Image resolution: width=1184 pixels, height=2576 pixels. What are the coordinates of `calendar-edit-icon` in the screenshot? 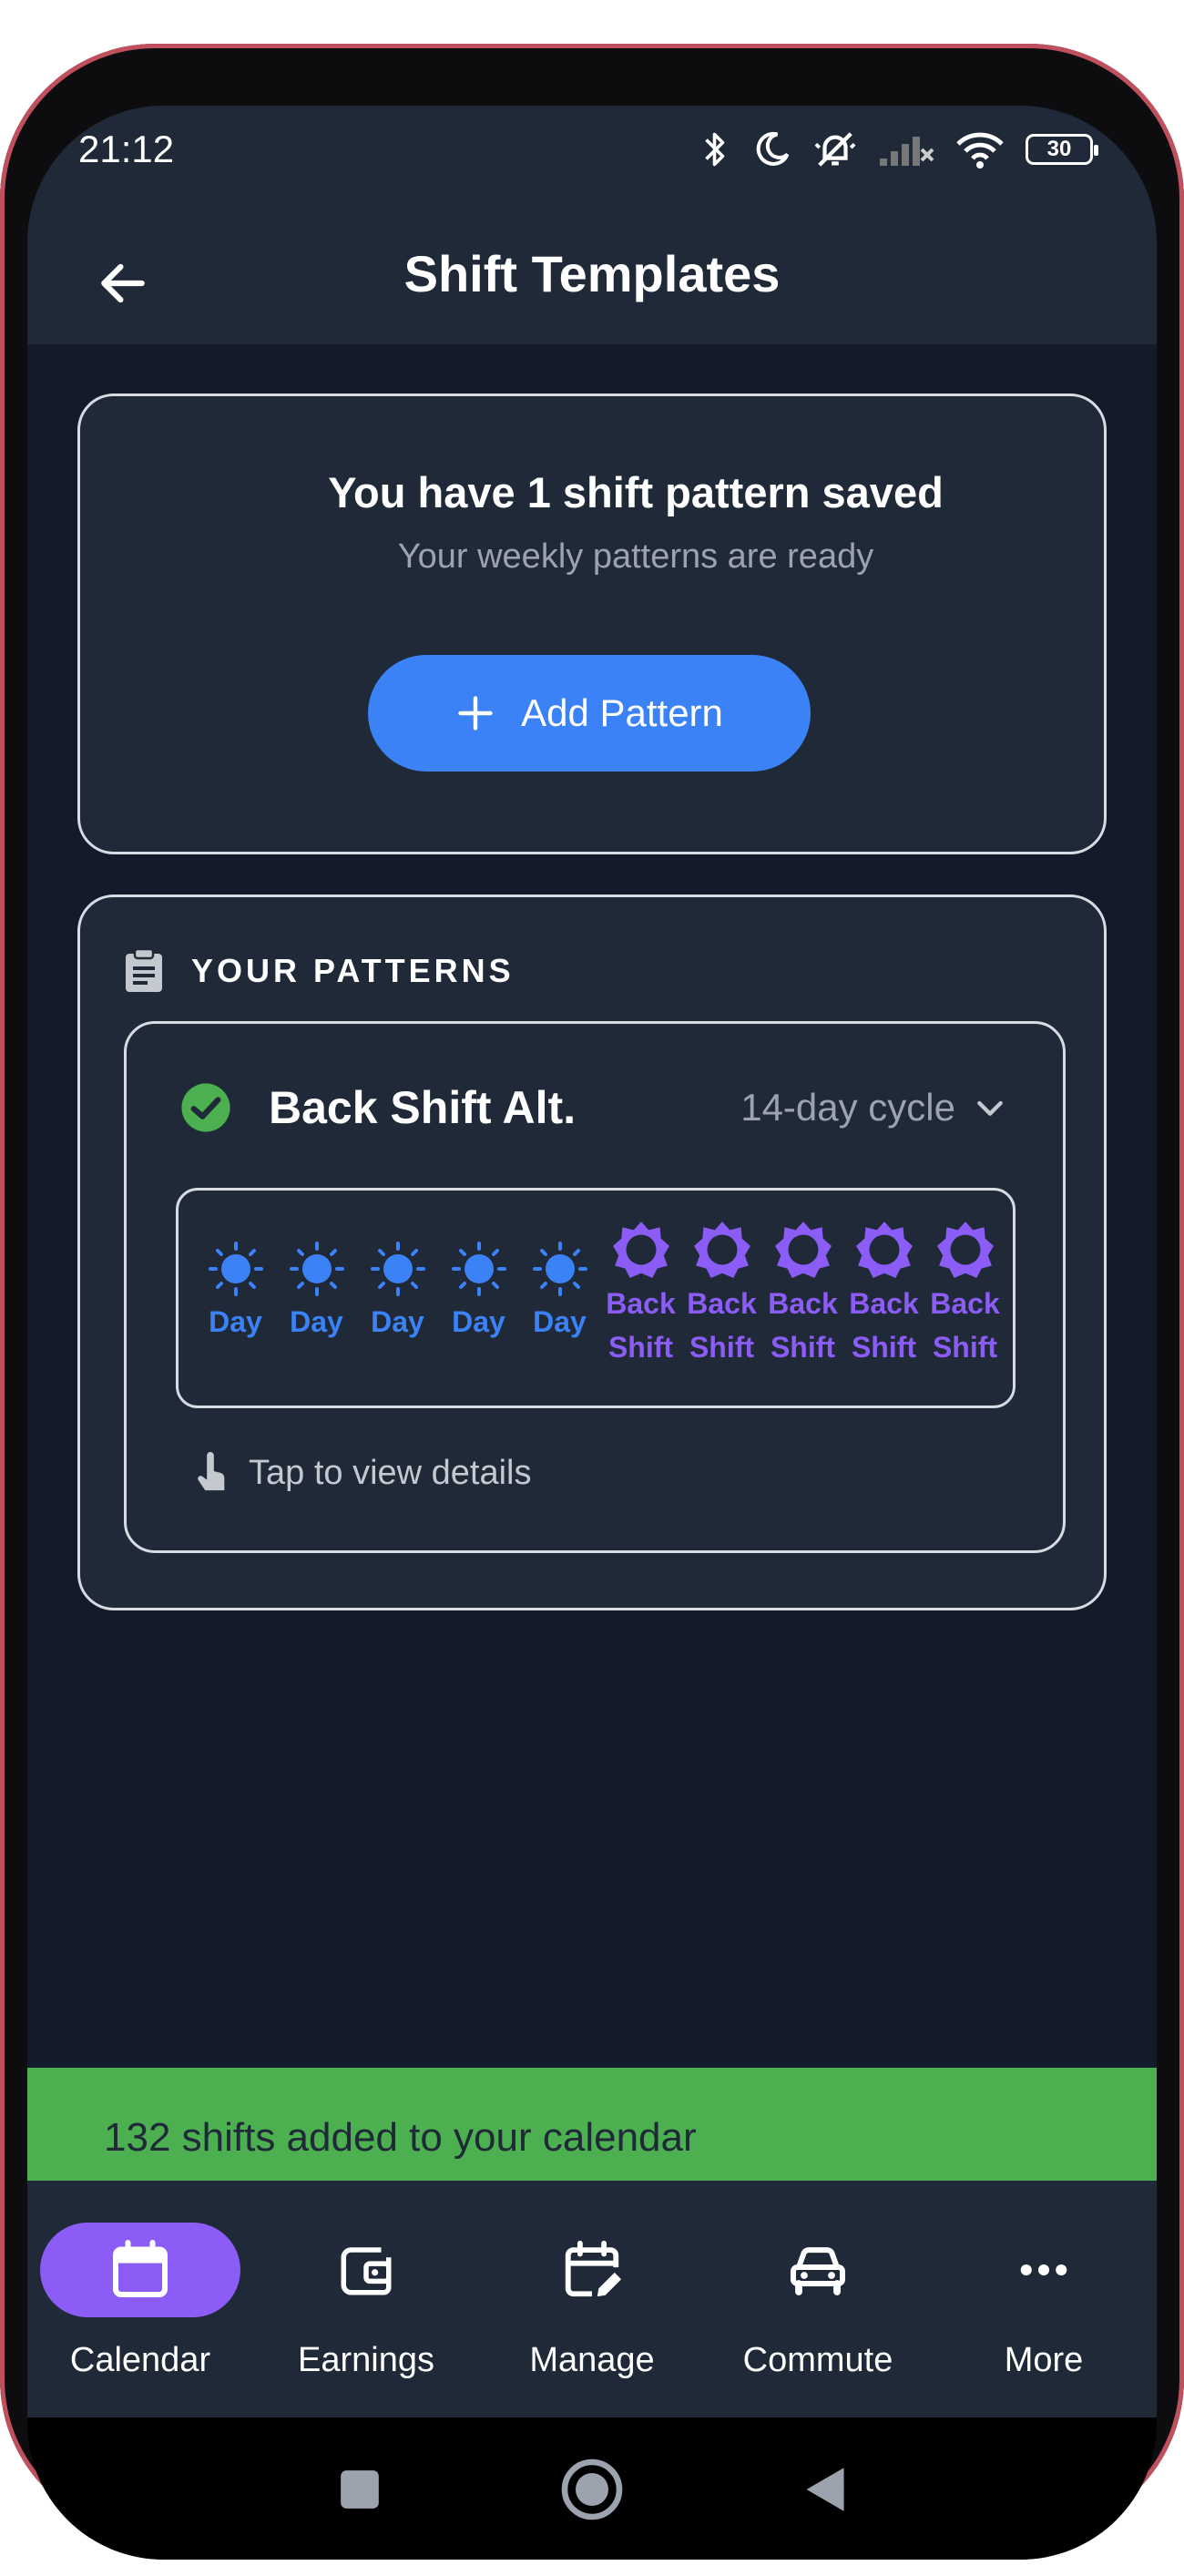 It's located at (593, 2268).